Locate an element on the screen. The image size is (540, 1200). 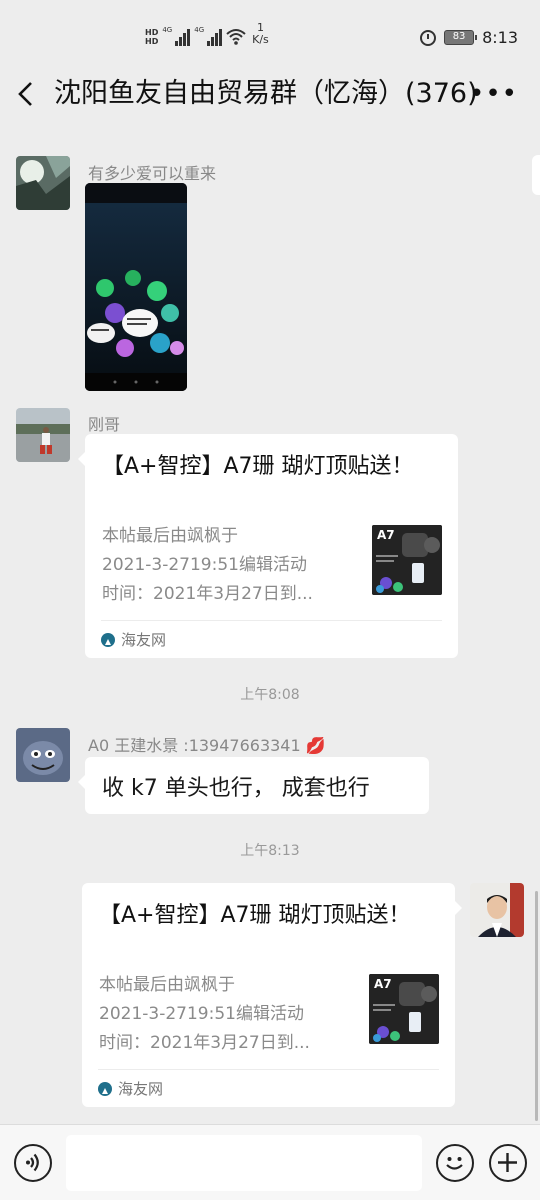
hd-indicator: HD HD is located at coordinates (151, 37).